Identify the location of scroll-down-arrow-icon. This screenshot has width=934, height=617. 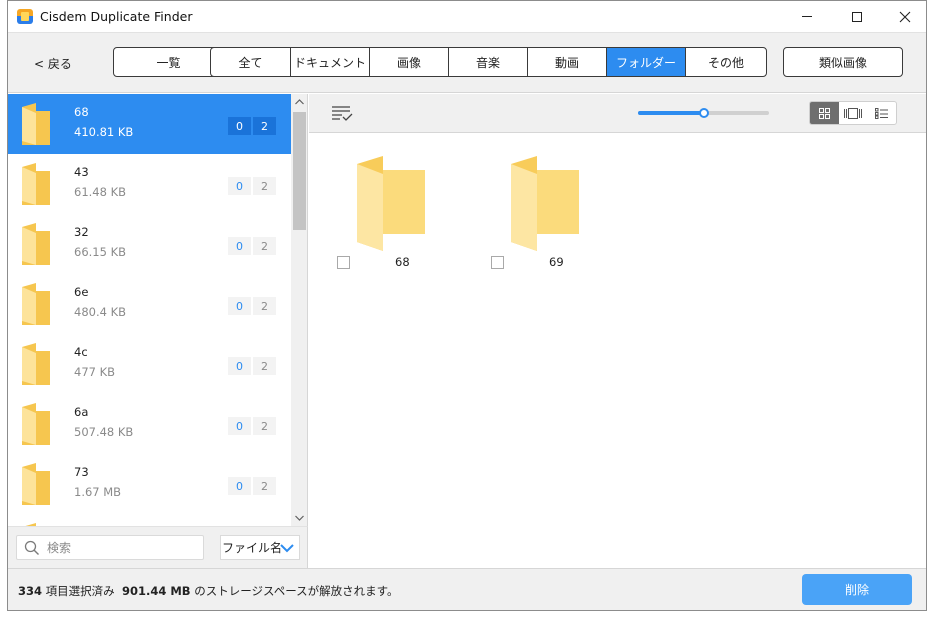
(299, 518).